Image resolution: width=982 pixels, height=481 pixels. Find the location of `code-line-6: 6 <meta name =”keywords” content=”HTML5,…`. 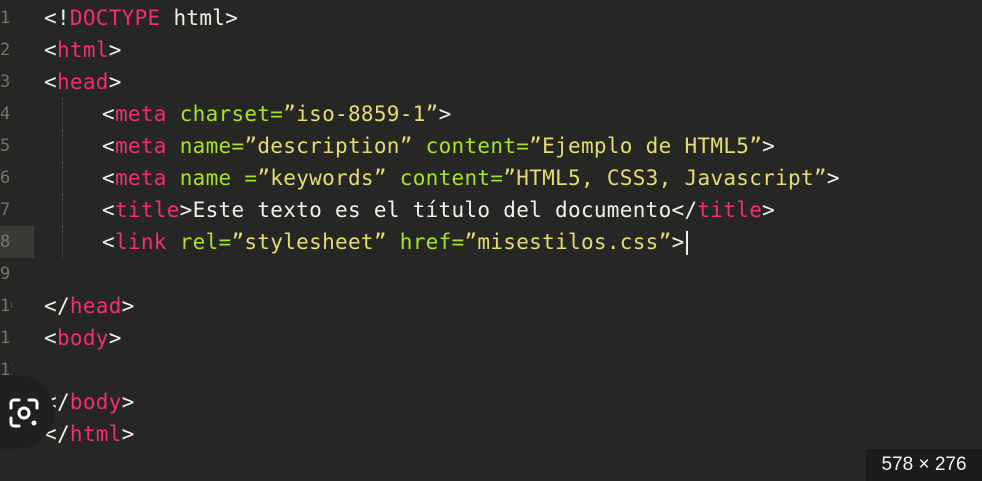

code-line-6: 6 <meta name =”keywords” content=”HTML5,… is located at coordinates (491, 178).